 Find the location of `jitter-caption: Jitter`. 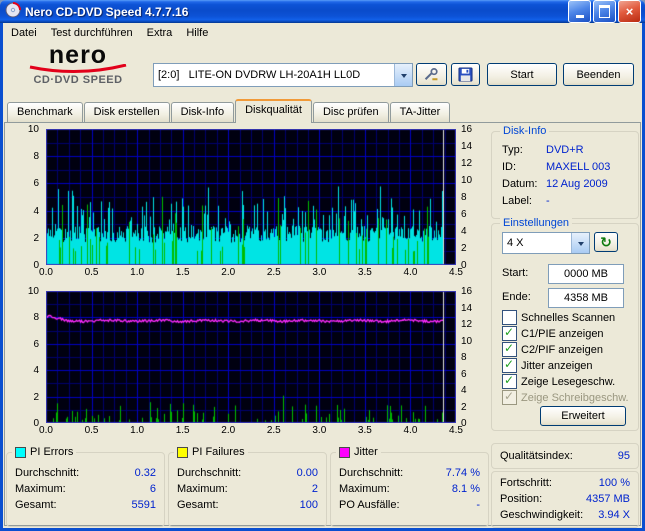

jitter-caption: Jitter is located at coordinates (358, 452).